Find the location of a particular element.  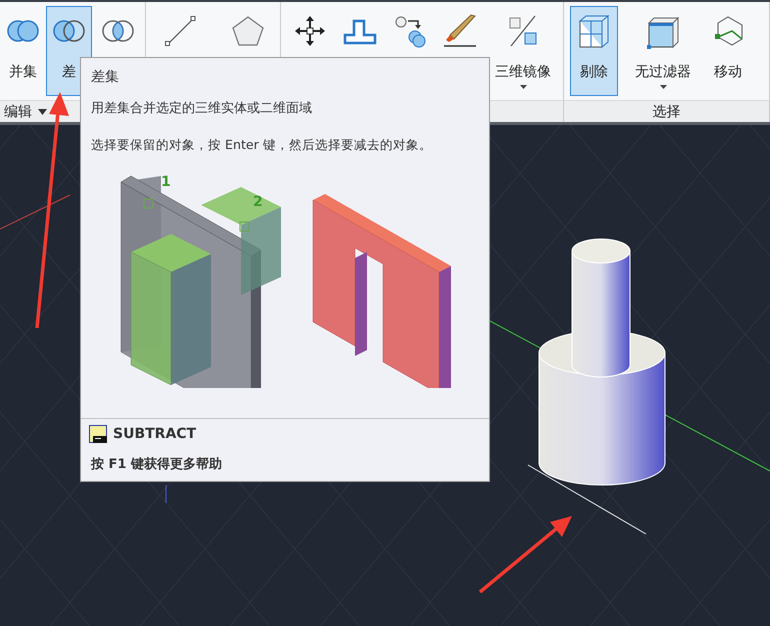

panel-title: 选择 is located at coordinates (666, 111).